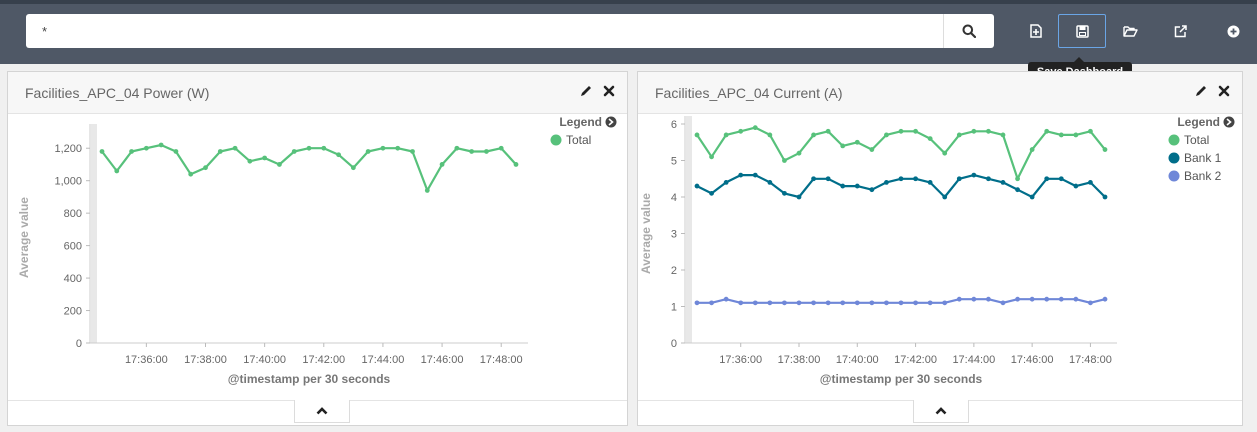 The height and width of the screenshot is (432, 1257). What do you see at coordinates (674, 235) in the screenshot?
I see `y-tick-label: 3` at bounding box center [674, 235].